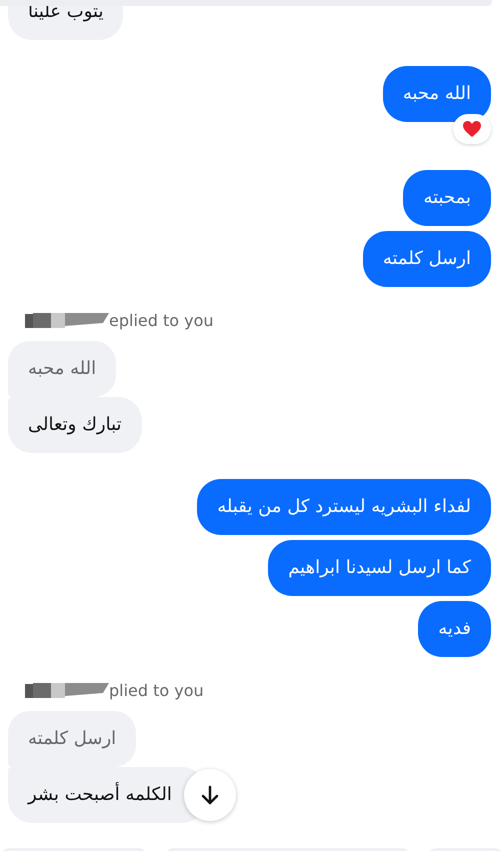 The image size is (504, 851). Describe the element at coordinates (210, 795) in the screenshot. I see `scroll-down-button` at that location.